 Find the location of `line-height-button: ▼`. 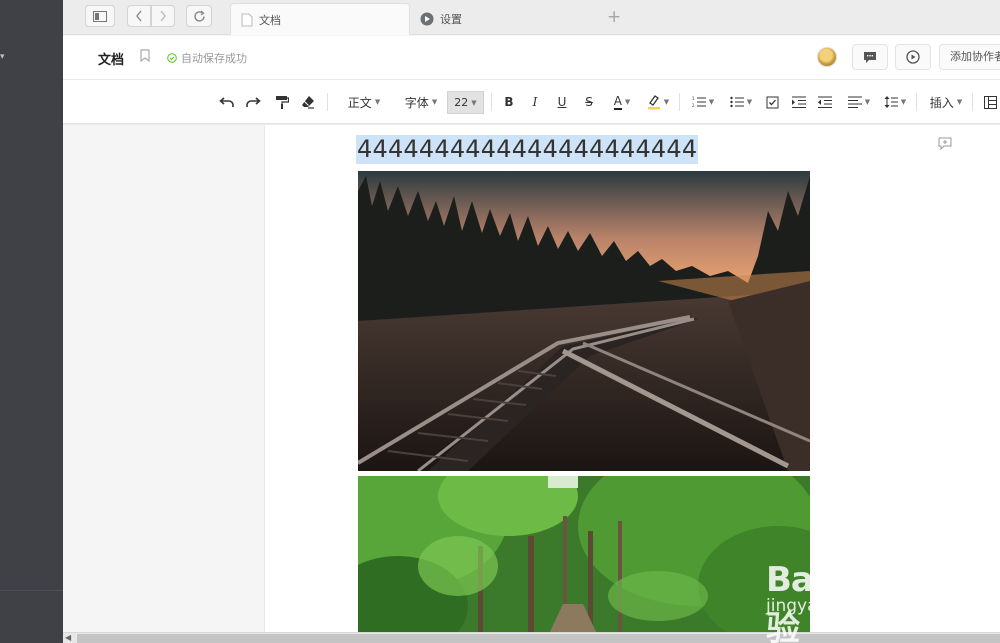

line-height-button: ▼ is located at coordinates (895, 102).